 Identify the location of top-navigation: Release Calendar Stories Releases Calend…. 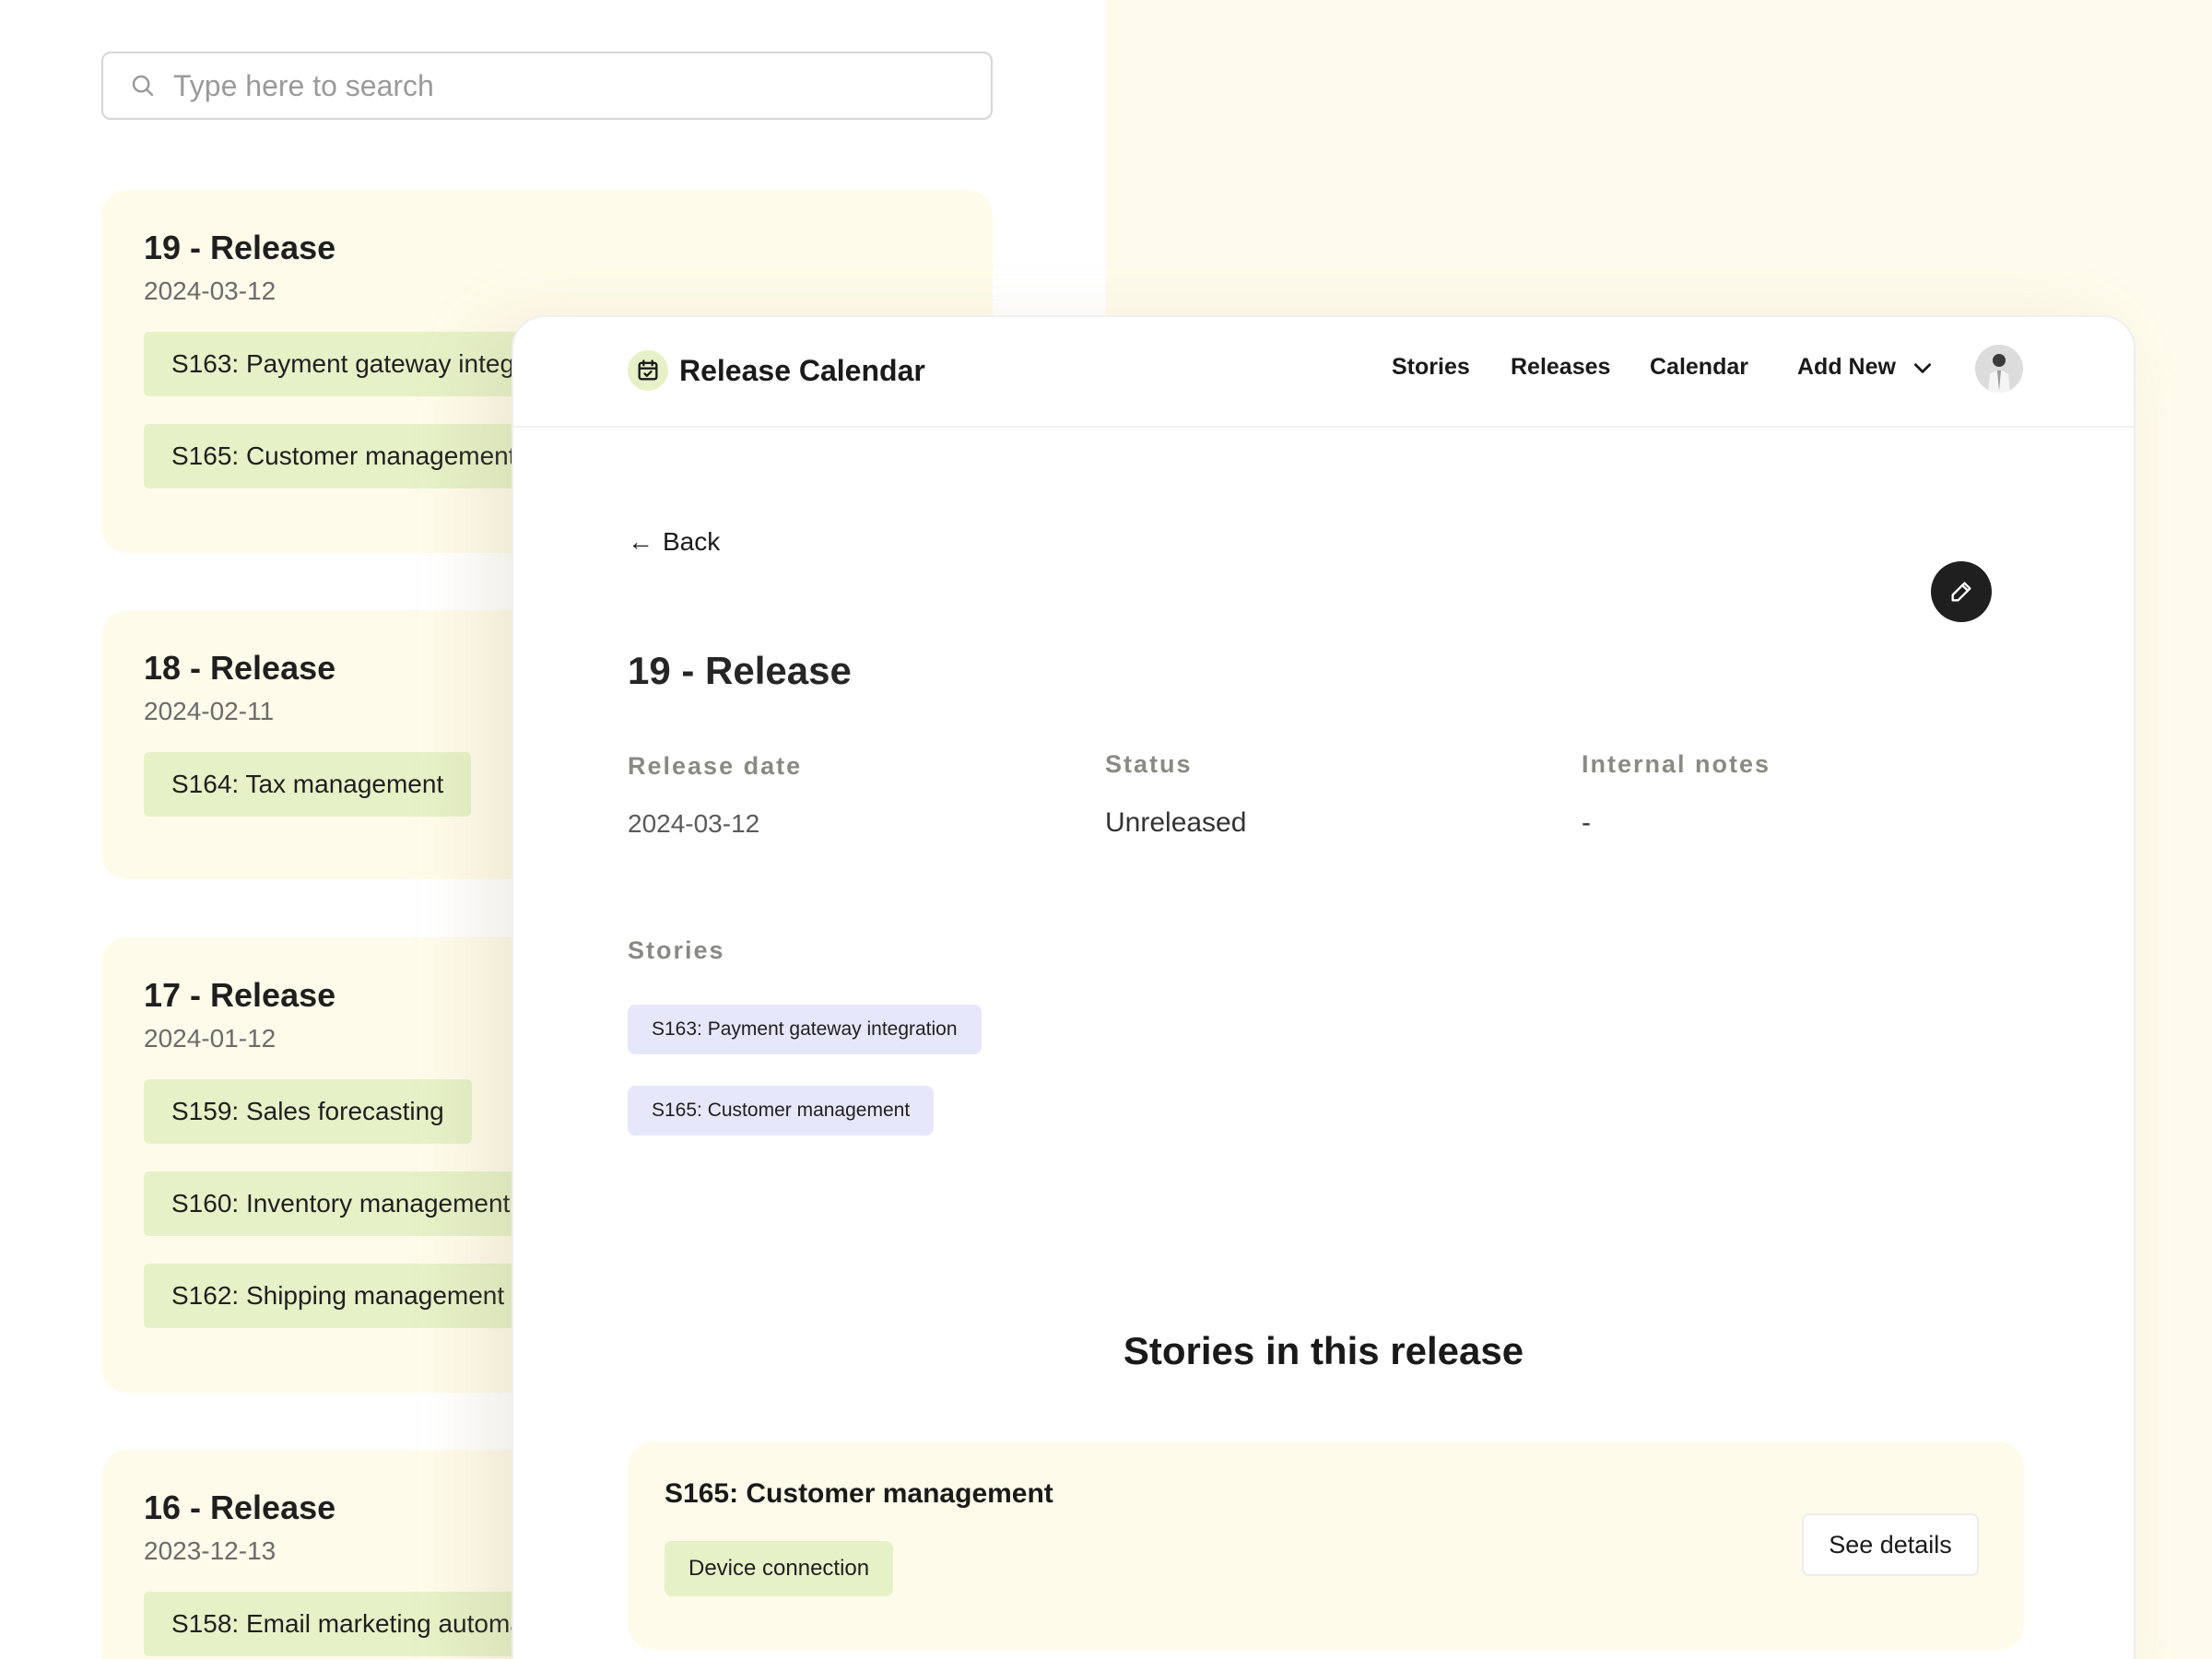
(1323, 372).